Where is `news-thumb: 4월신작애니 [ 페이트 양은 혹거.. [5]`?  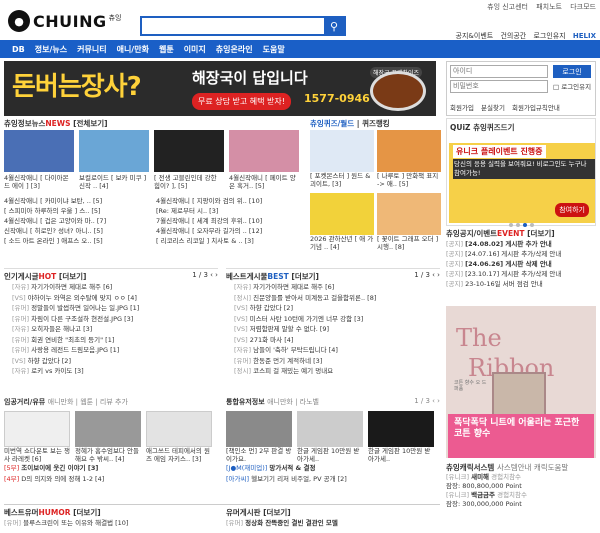 news-thumb: 4월신작애니 [ 페이트 양은 혹거.. [5] is located at coordinates (264, 160).